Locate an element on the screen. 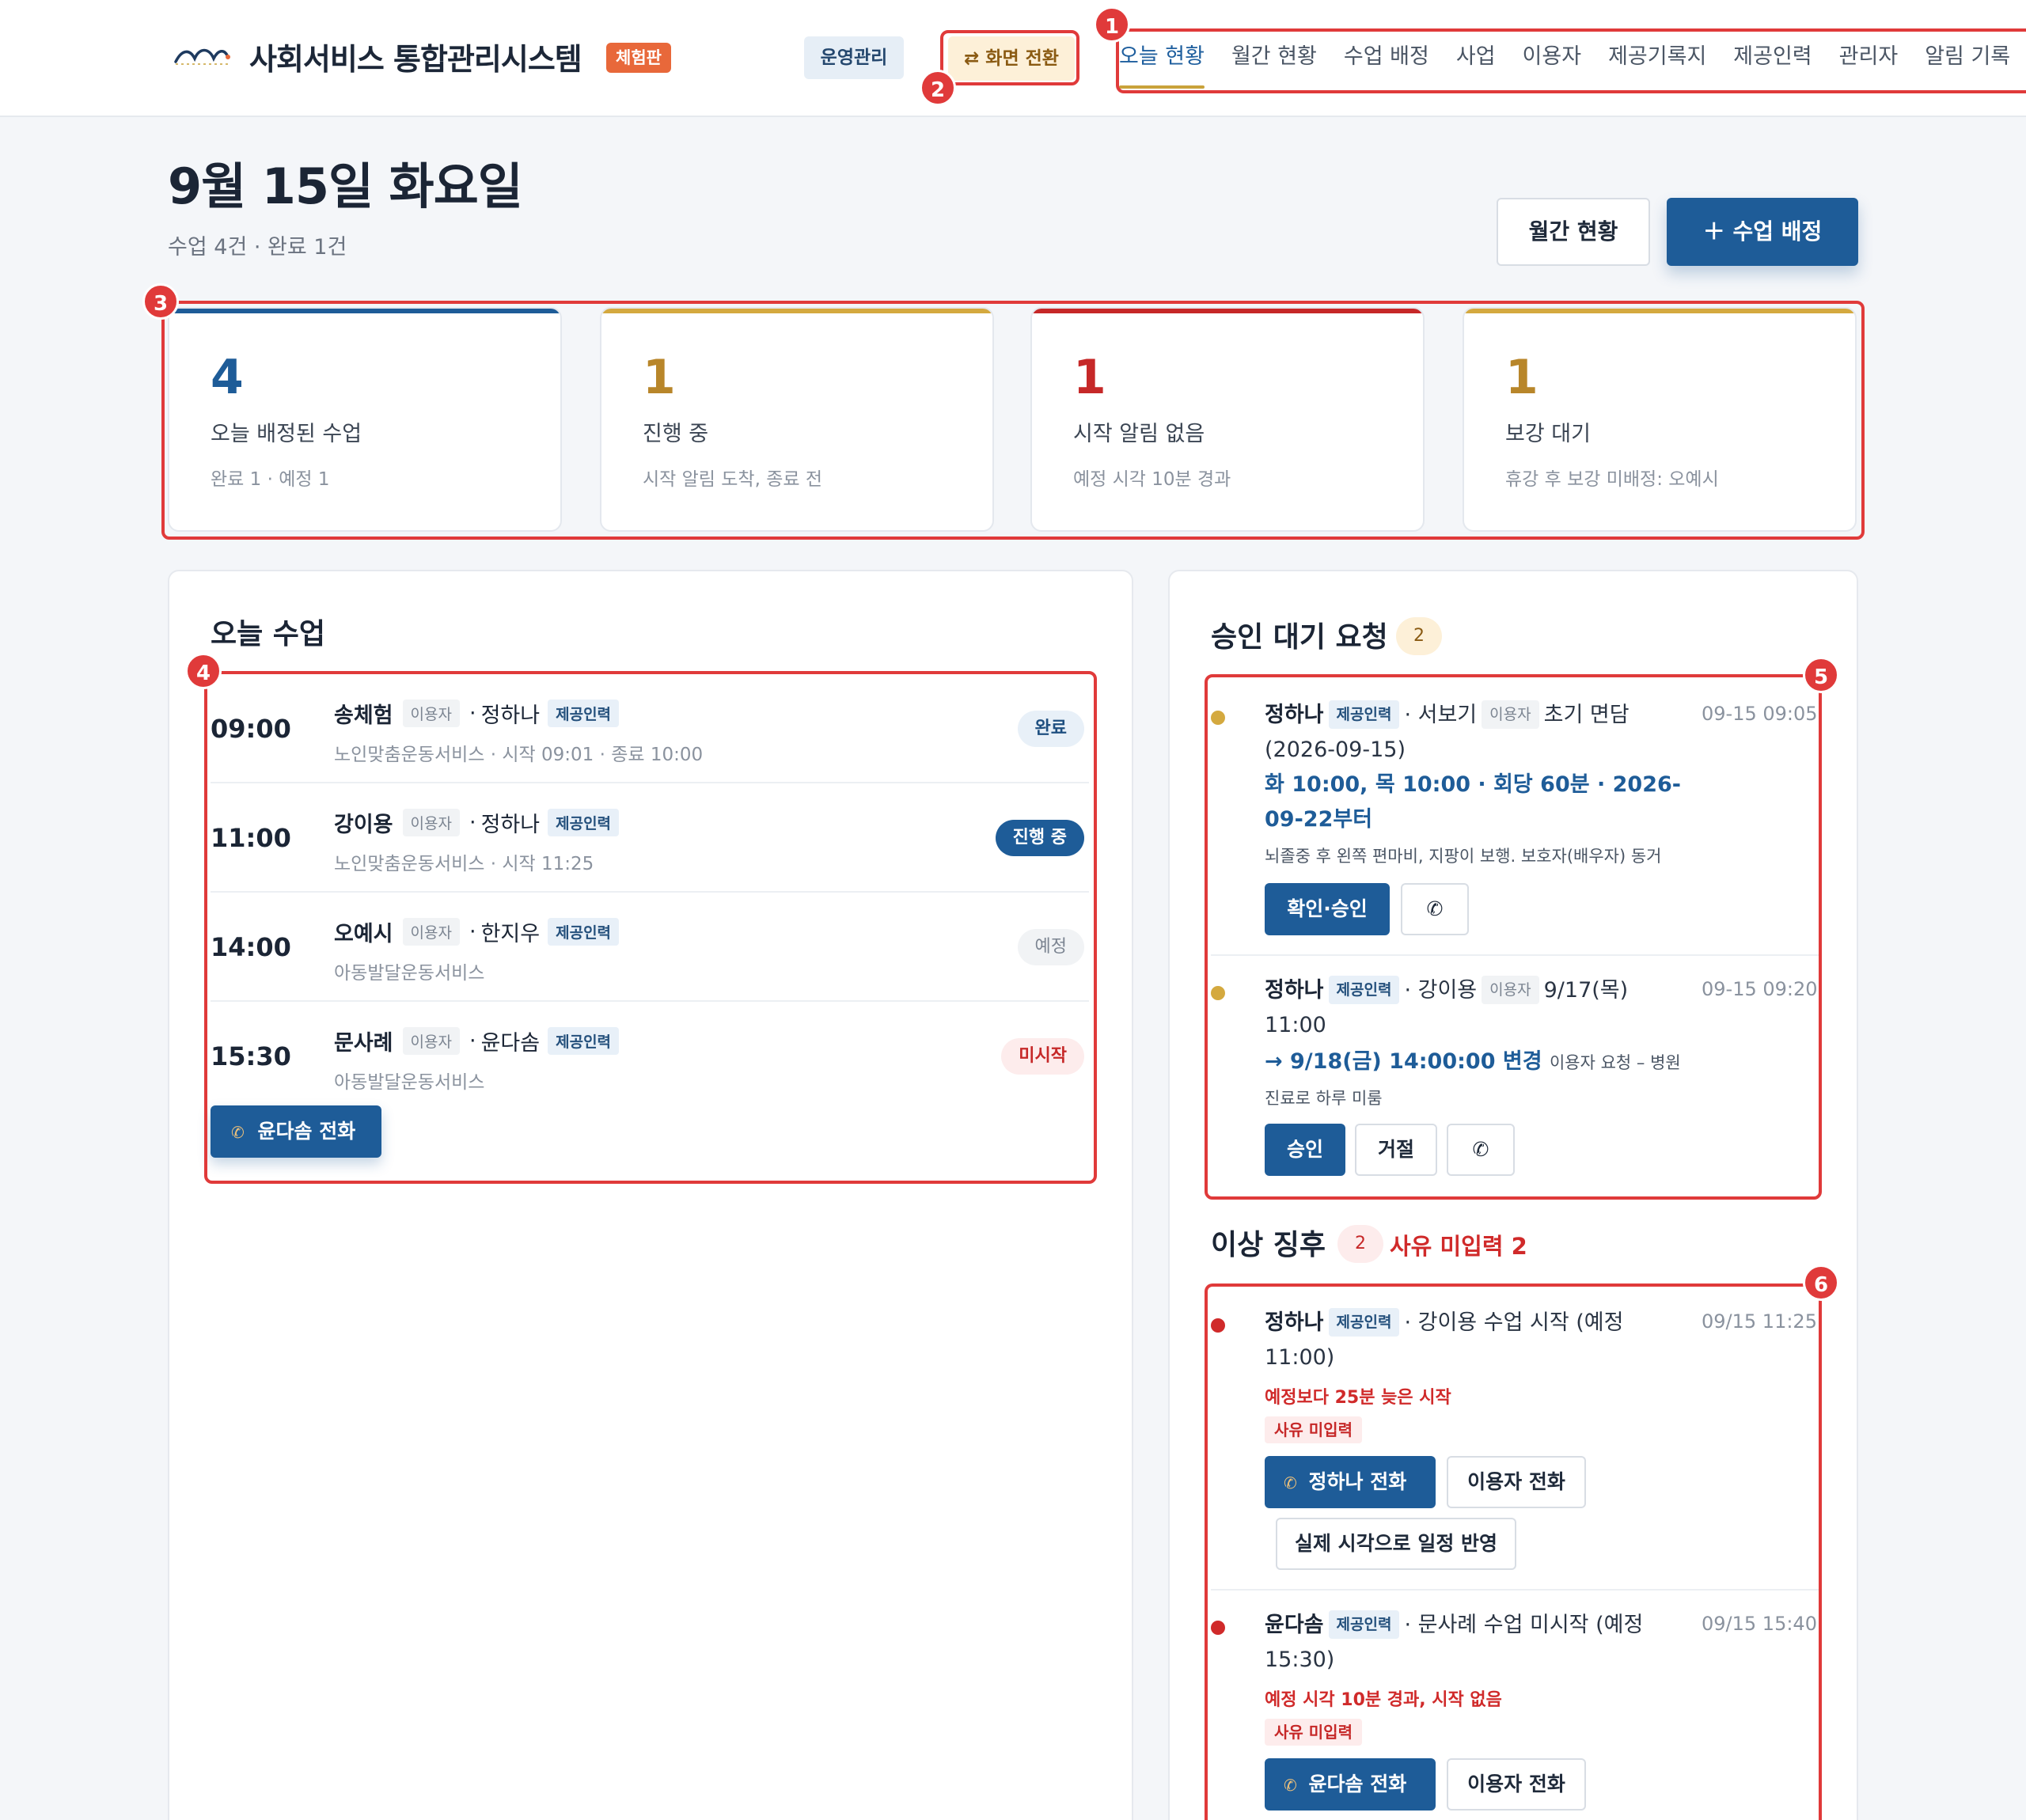  annotation-marker-3: 3 is located at coordinates (160, 301).